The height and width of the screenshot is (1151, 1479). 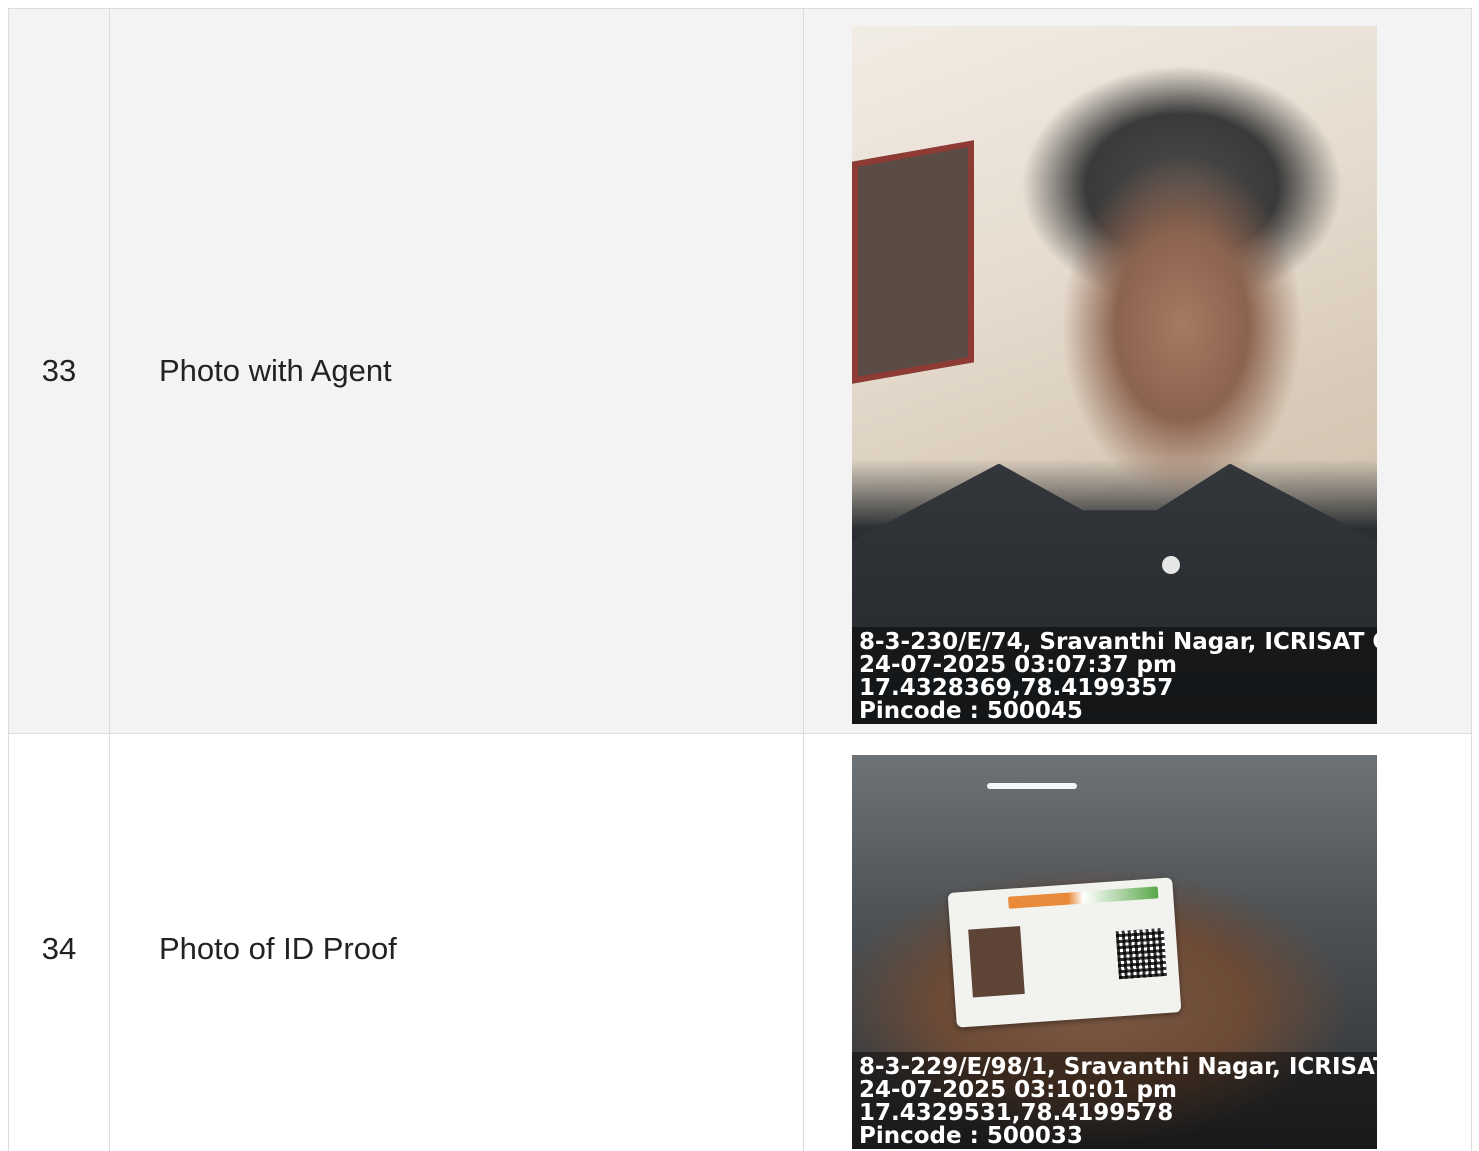 I want to click on photo-window-frame, so click(x=913, y=261).